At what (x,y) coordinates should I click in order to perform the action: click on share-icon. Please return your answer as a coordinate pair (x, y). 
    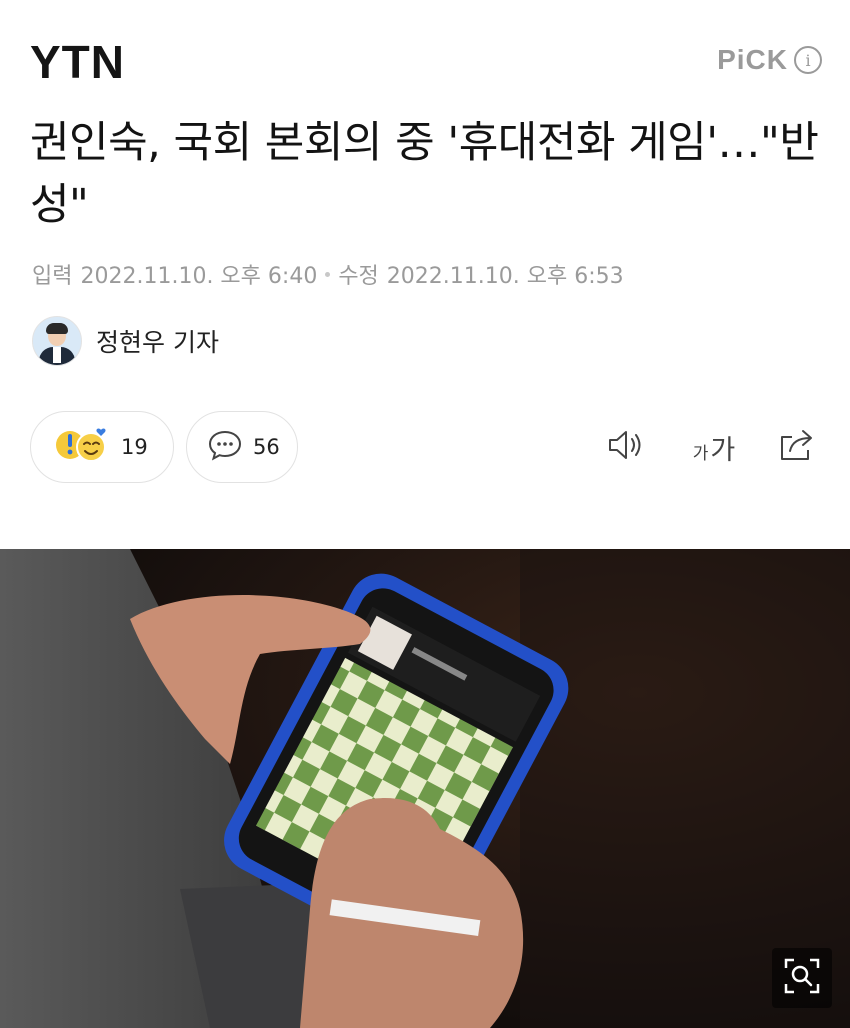
    Looking at the image, I should click on (796, 447).